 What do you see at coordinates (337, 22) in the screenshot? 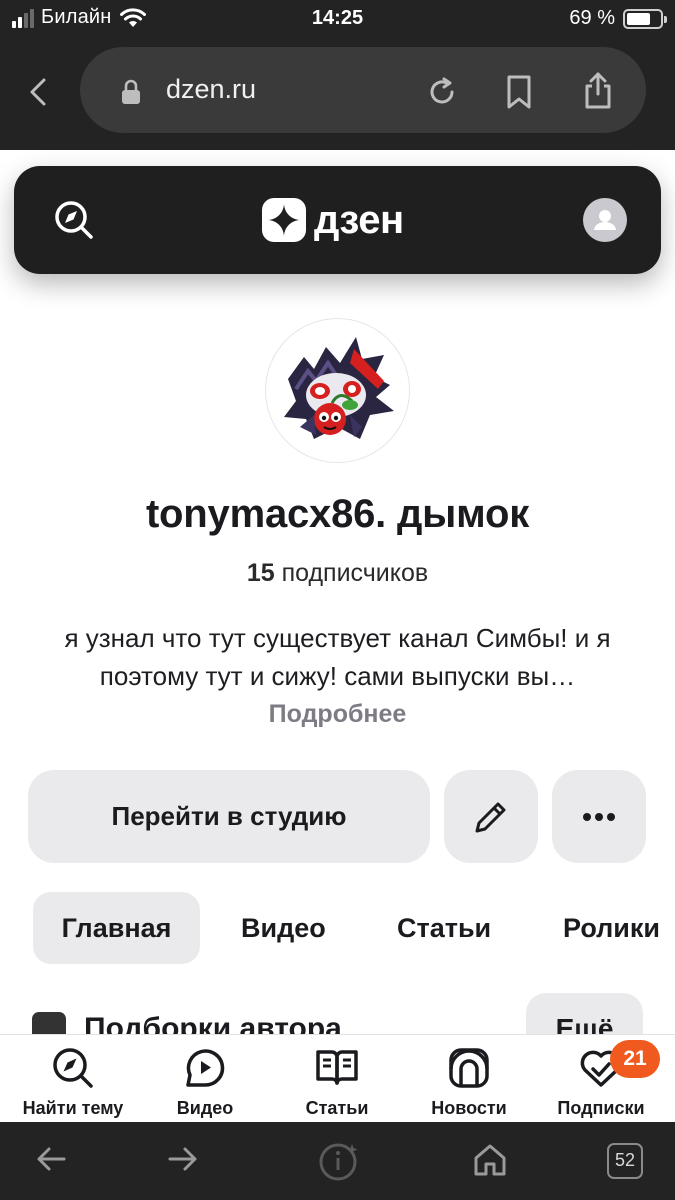
I see `status-bar: Билайн 14:25 69 %` at bounding box center [337, 22].